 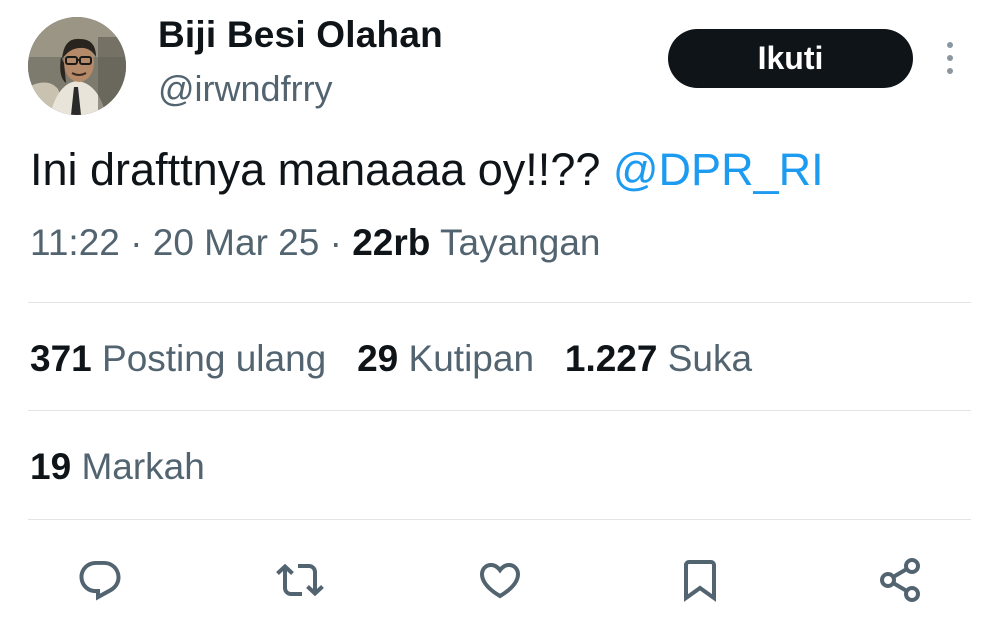 I want to click on likes-stat: 1.227 Suka, so click(x=658, y=358).